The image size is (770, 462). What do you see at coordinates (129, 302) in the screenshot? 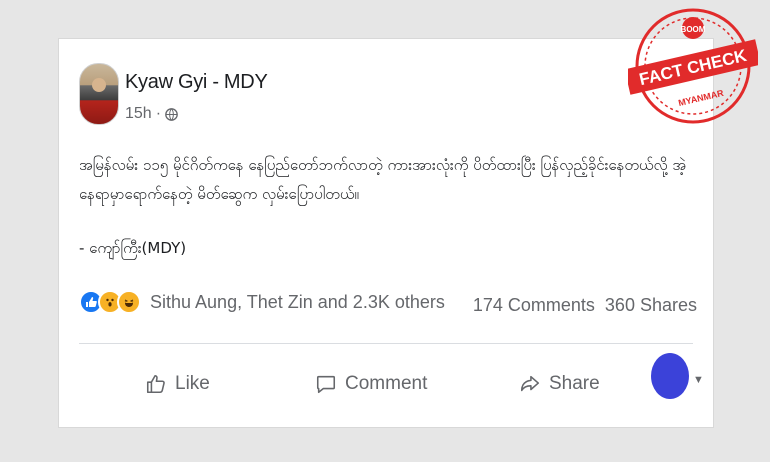
I see `haha-icon` at bounding box center [129, 302].